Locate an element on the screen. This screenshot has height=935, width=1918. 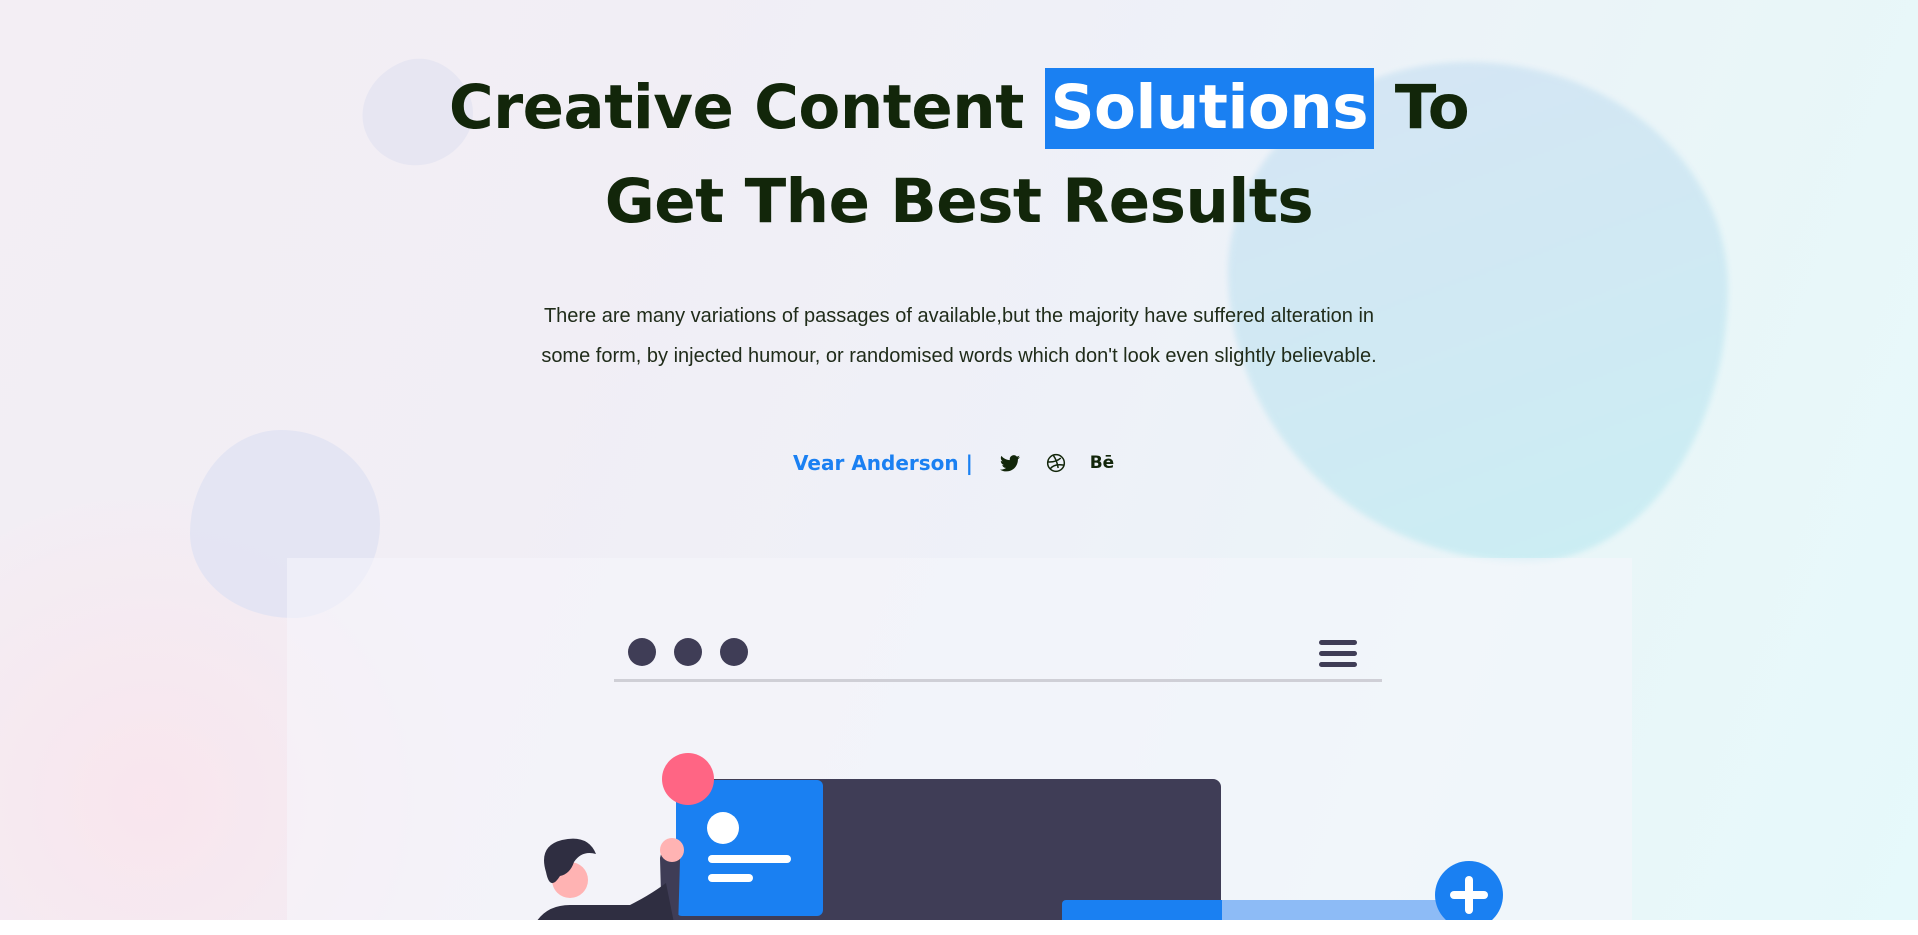
browser-mockup is located at coordinates (998, 660).